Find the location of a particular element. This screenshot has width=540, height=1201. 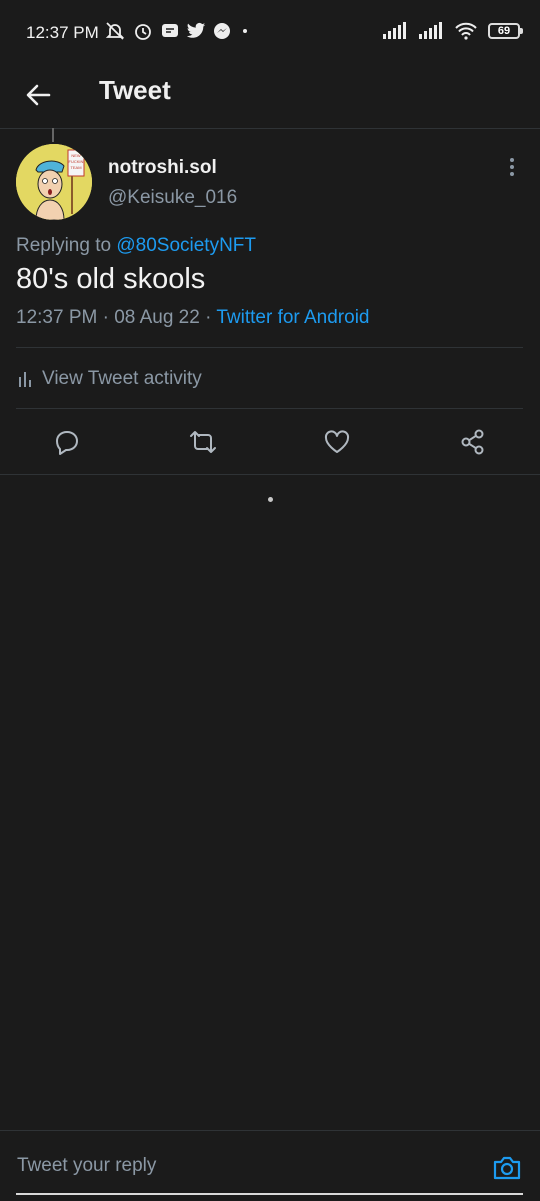

svg-text: TEAM is located at coordinates (75, 167).